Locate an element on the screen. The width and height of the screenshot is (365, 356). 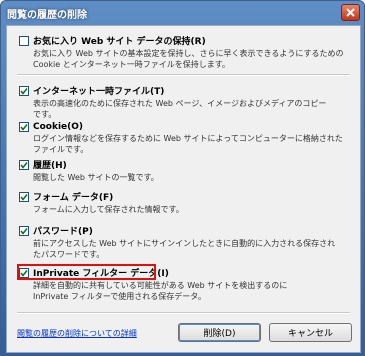
close-icon is located at coordinates (350, 12).